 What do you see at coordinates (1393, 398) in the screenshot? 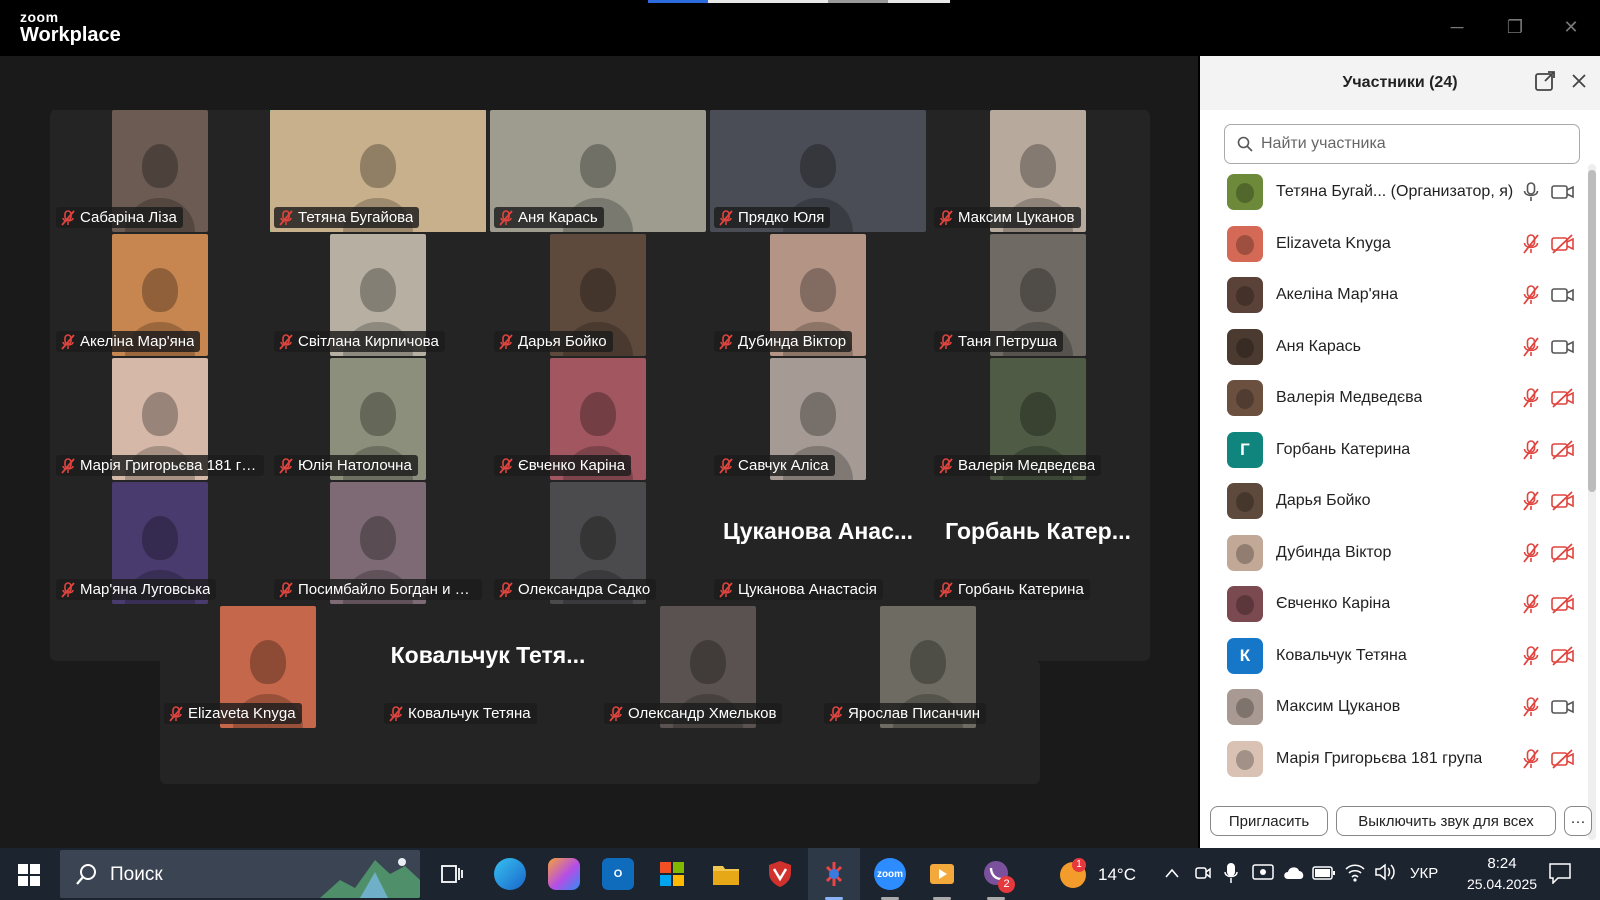
I see `participant-row: Валерія Медведєва` at bounding box center [1393, 398].